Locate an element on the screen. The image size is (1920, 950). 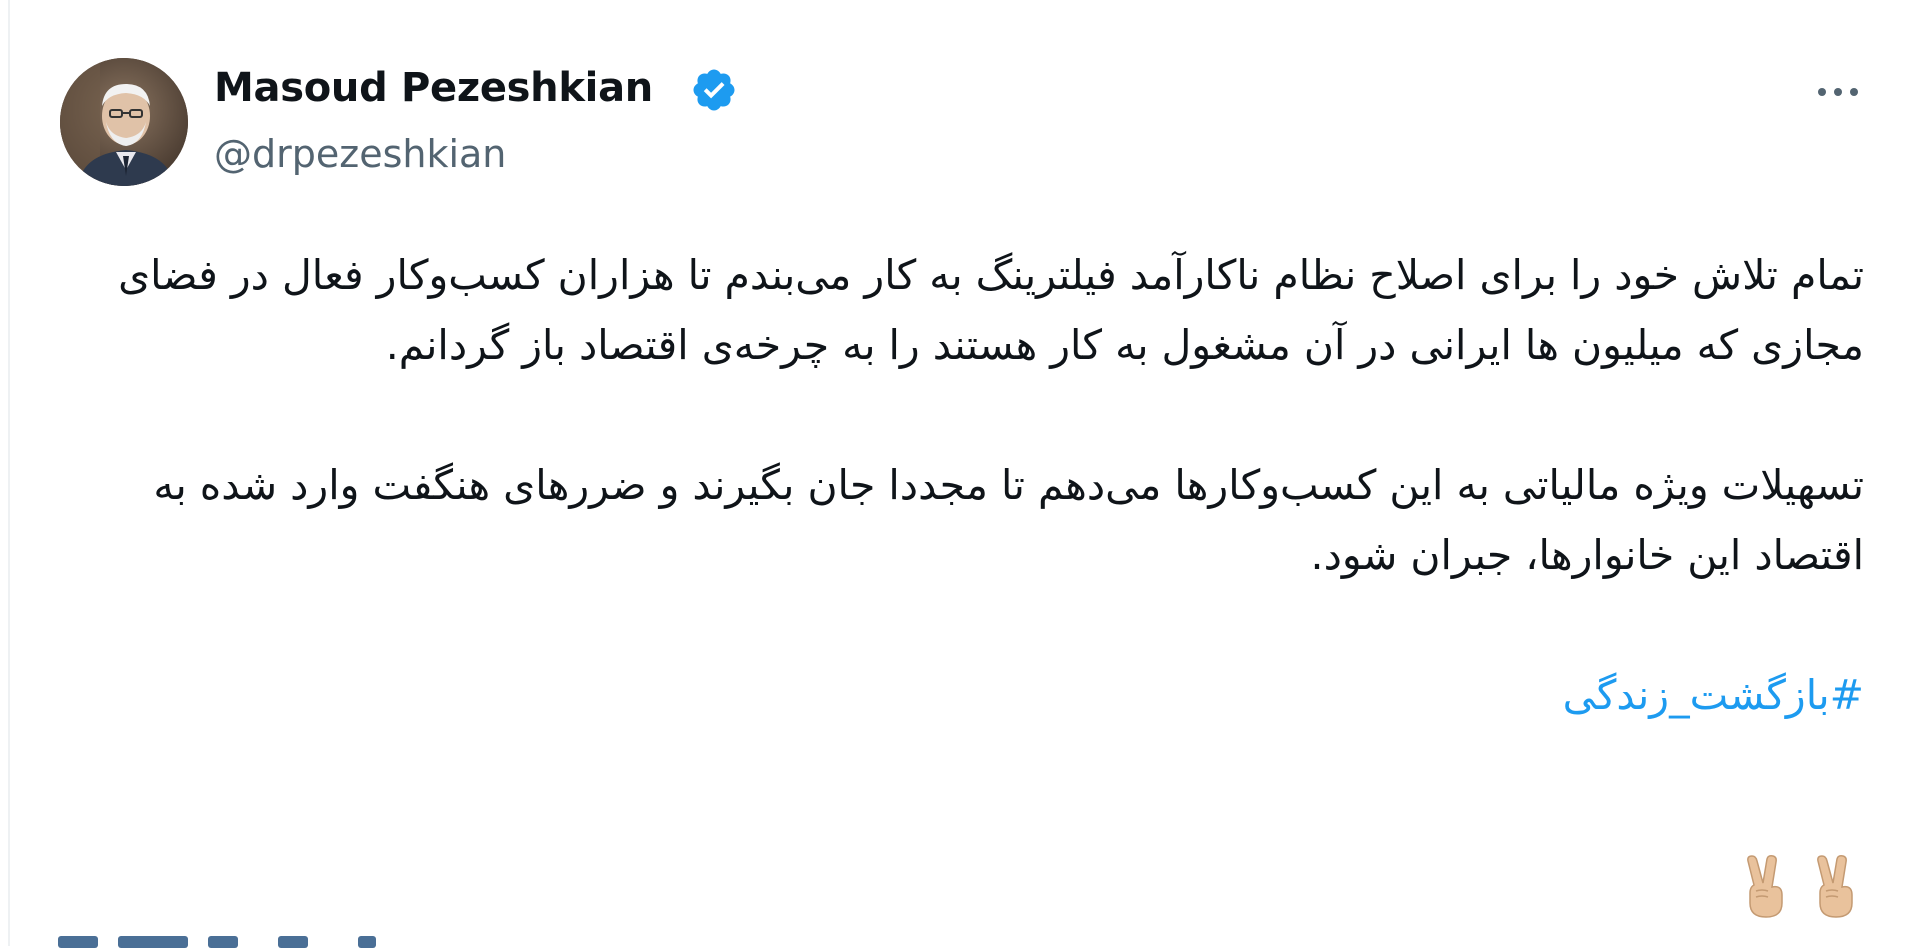
emoji-row is located at coordinates (1801, 887).